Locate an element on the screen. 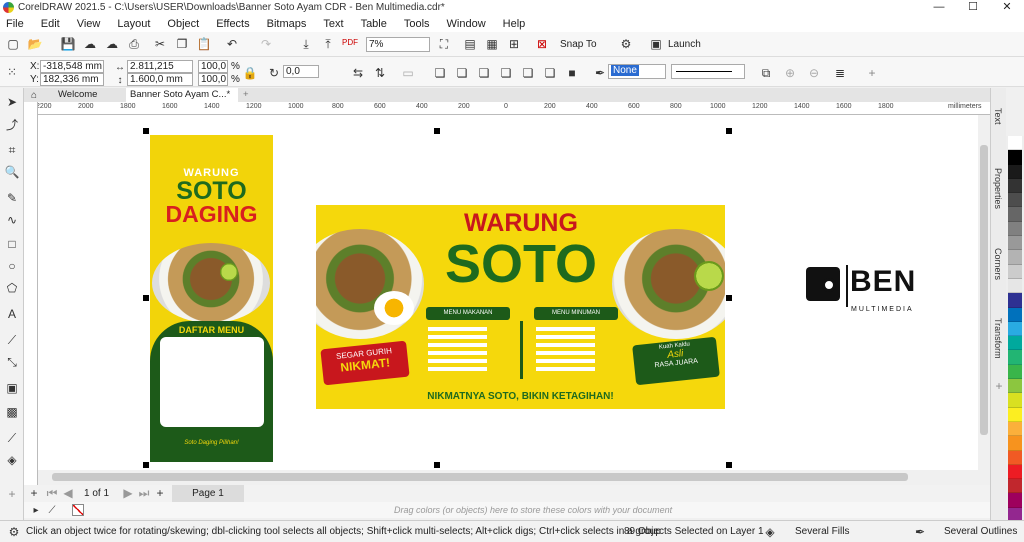 This screenshot has width=1024, height=542. crop-tool-icon: ⌗ is located at coordinates (12, 150).